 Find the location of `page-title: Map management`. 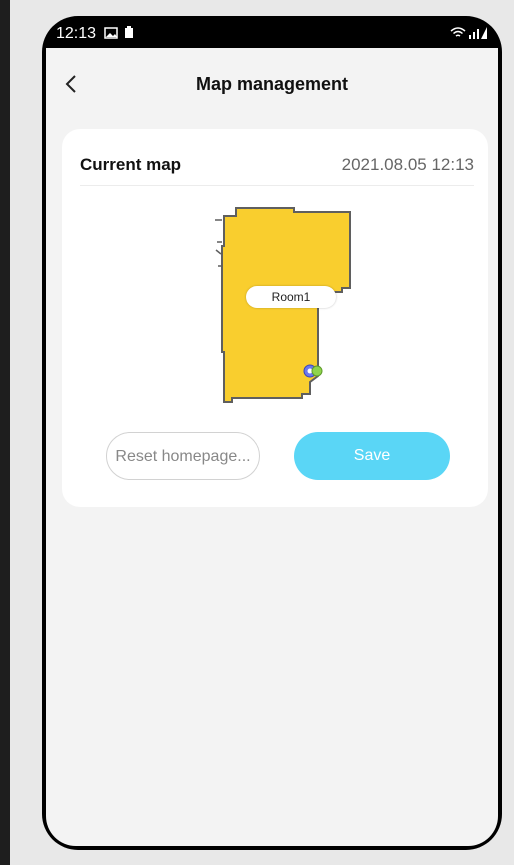

page-title: Map management is located at coordinates (272, 84).